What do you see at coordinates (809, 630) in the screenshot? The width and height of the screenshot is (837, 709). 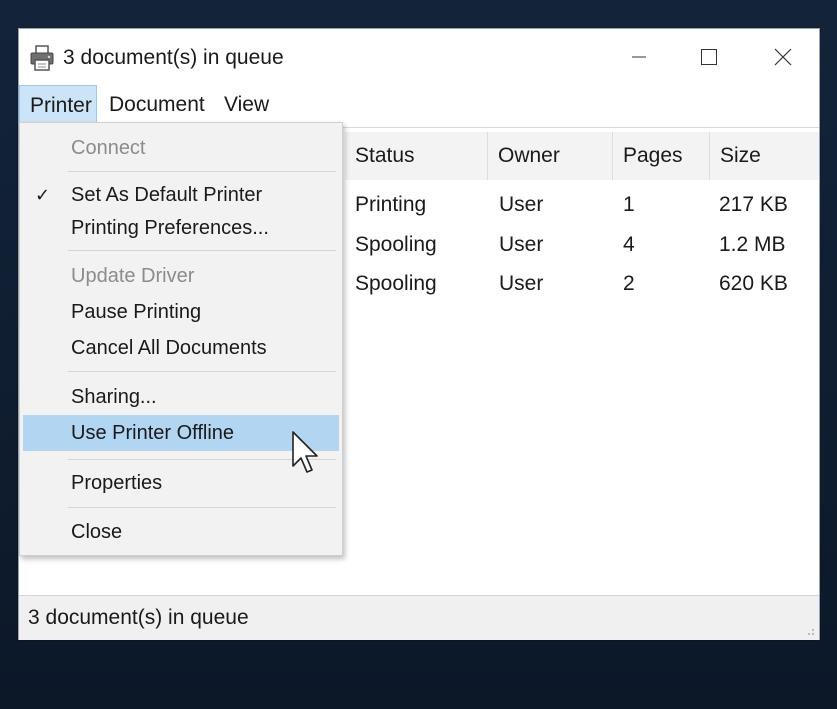 I see `resize-grip-icon` at bounding box center [809, 630].